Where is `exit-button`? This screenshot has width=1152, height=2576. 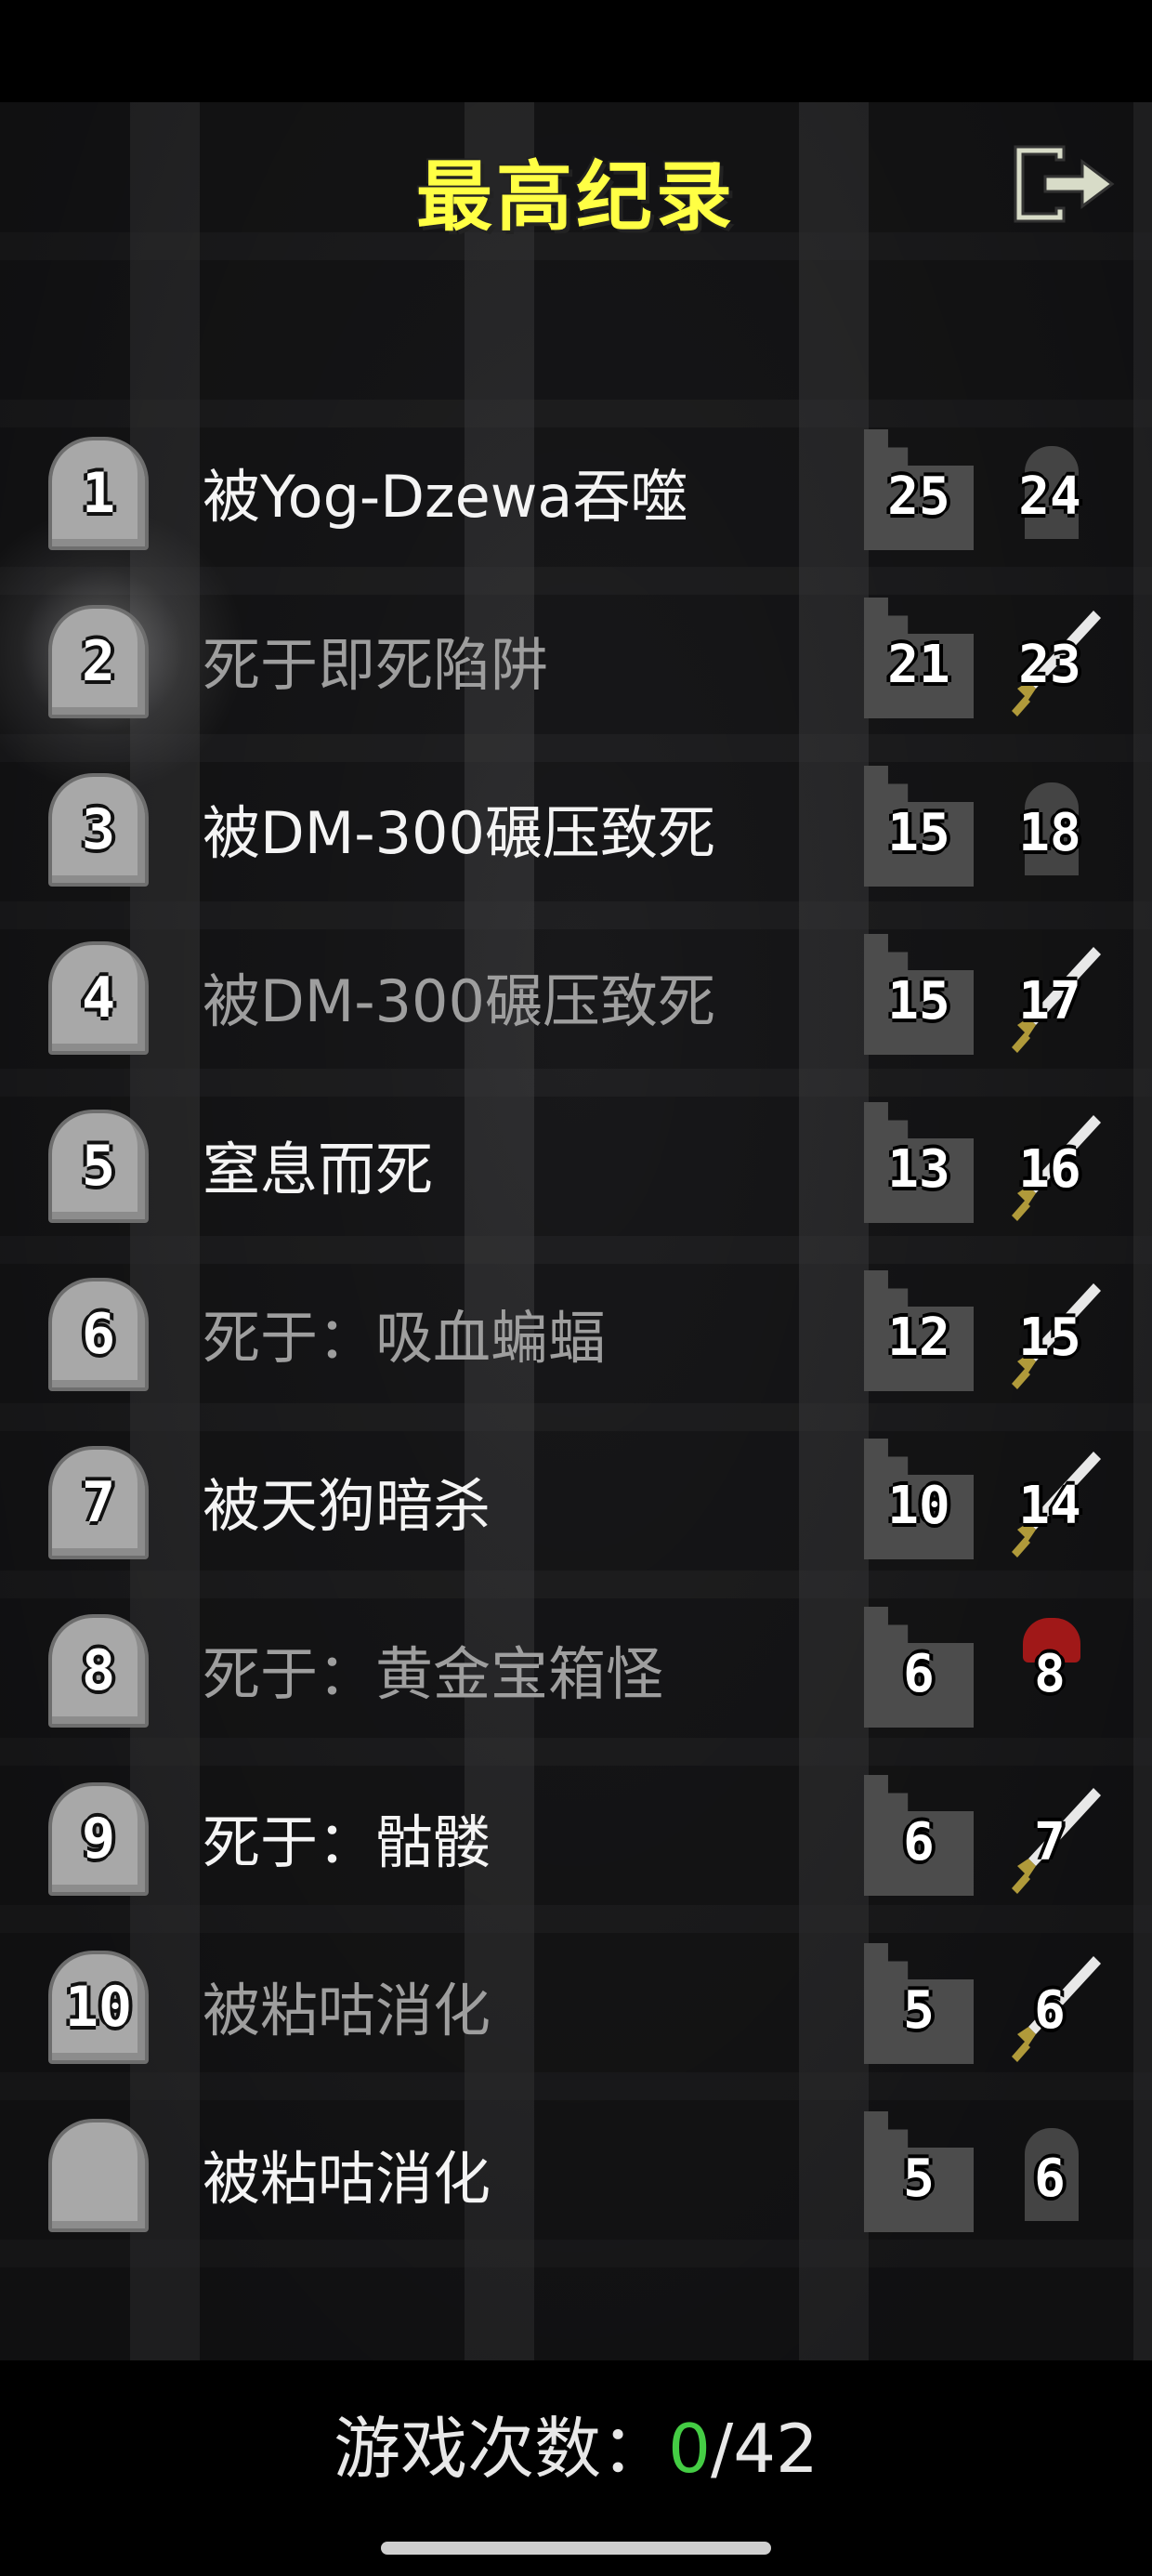 exit-button is located at coordinates (1066, 183).